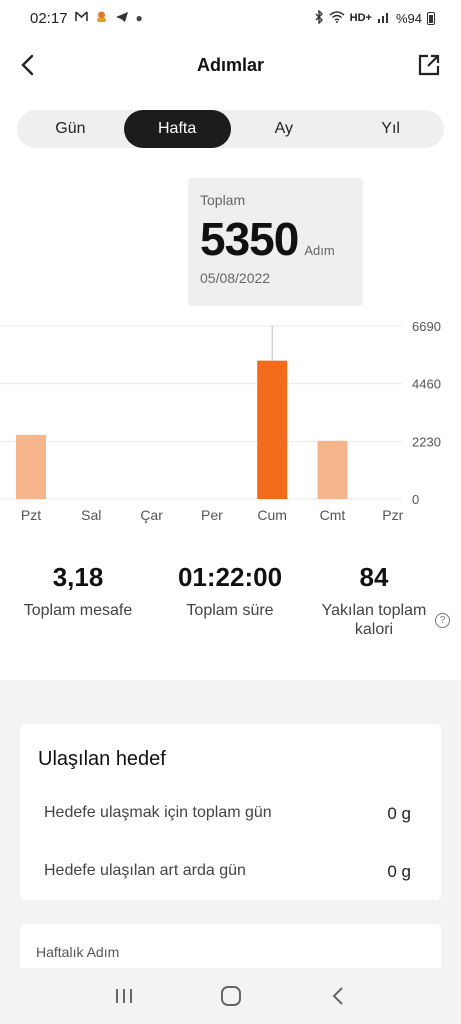 Image resolution: width=461 pixels, height=1024 pixels. I want to click on status-bar: 02:17 ● HD+ %94, so click(230, 18).